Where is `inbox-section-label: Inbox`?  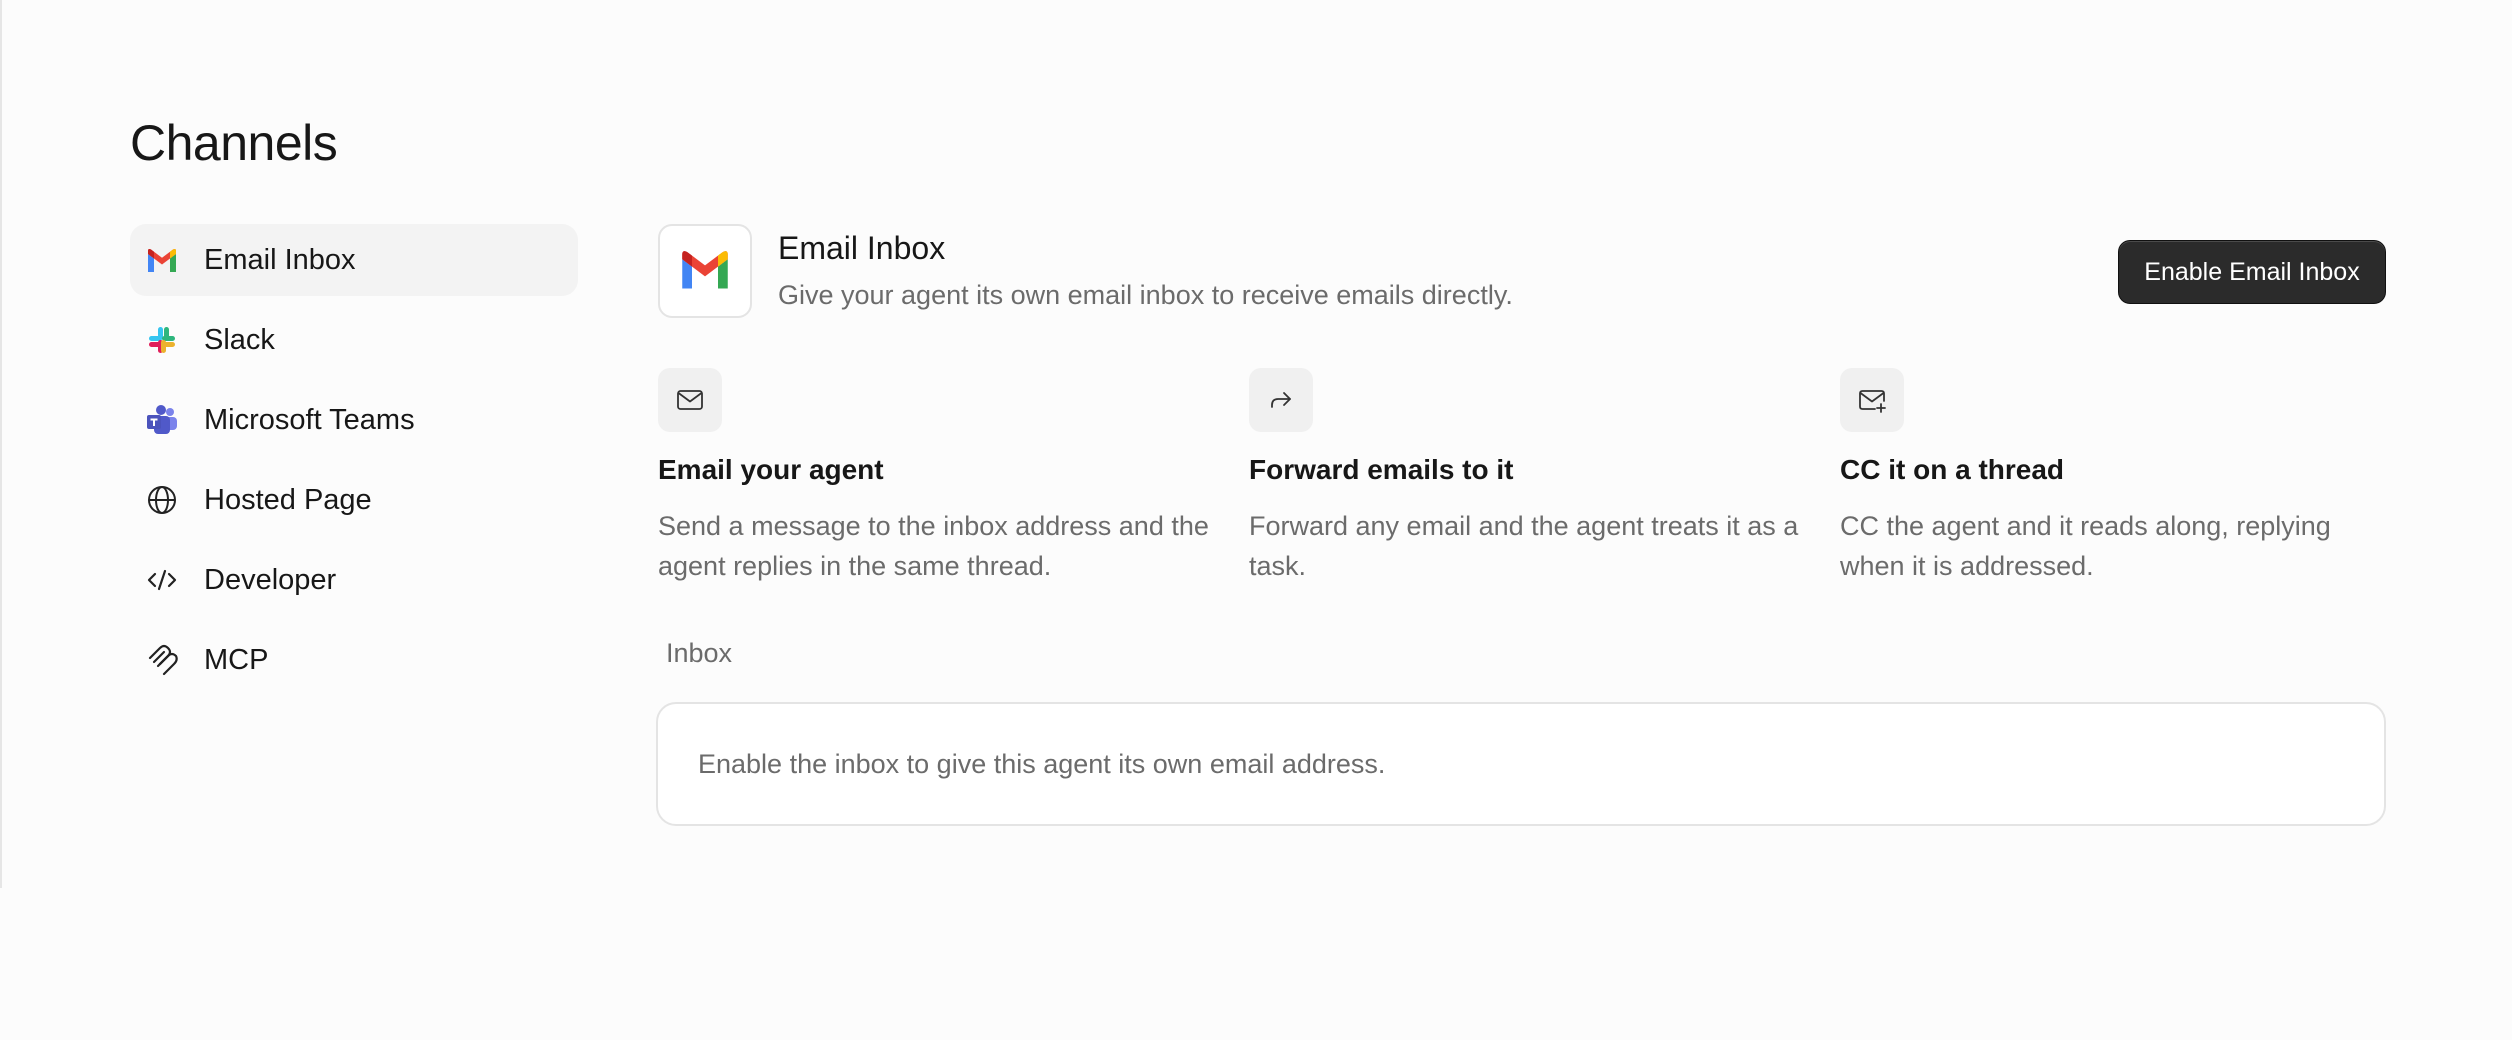
inbox-section-label: Inbox is located at coordinates (699, 653).